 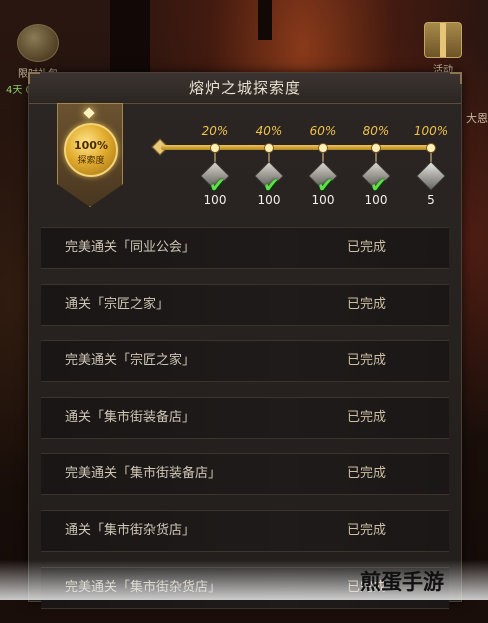 I want to click on task-title: 完美通关「同业公会」, so click(x=130, y=247).